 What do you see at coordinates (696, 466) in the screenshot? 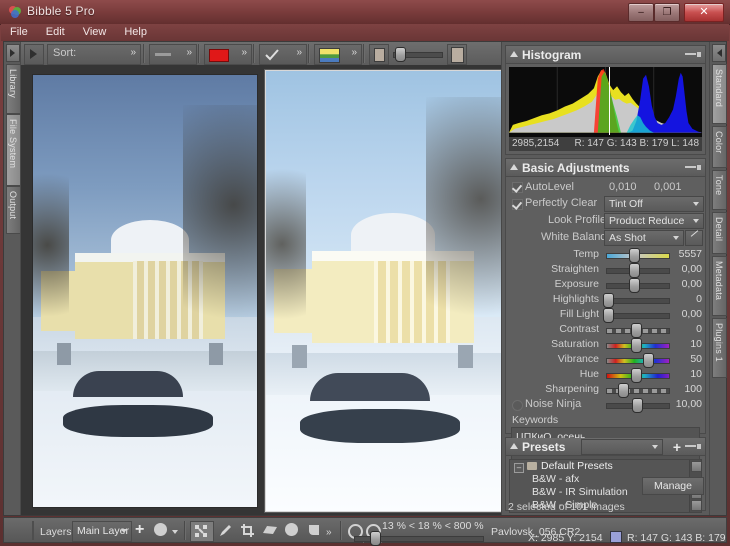
I see `scroll-up-button` at bounding box center [696, 466].